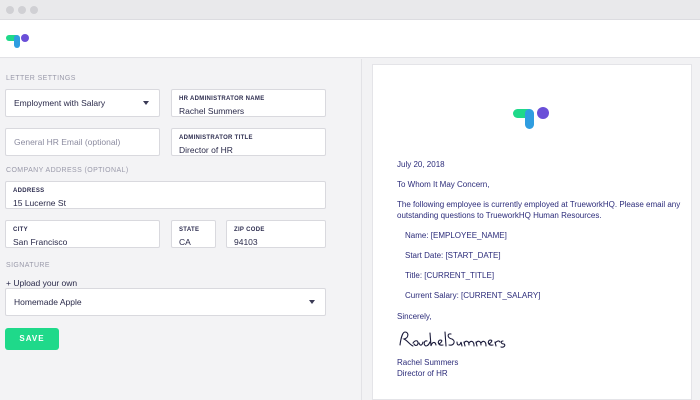 This screenshot has width=700, height=400. I want to click on hr-admin-name-label: HR ADMINISTRATOR NAME, so click(222, 99).